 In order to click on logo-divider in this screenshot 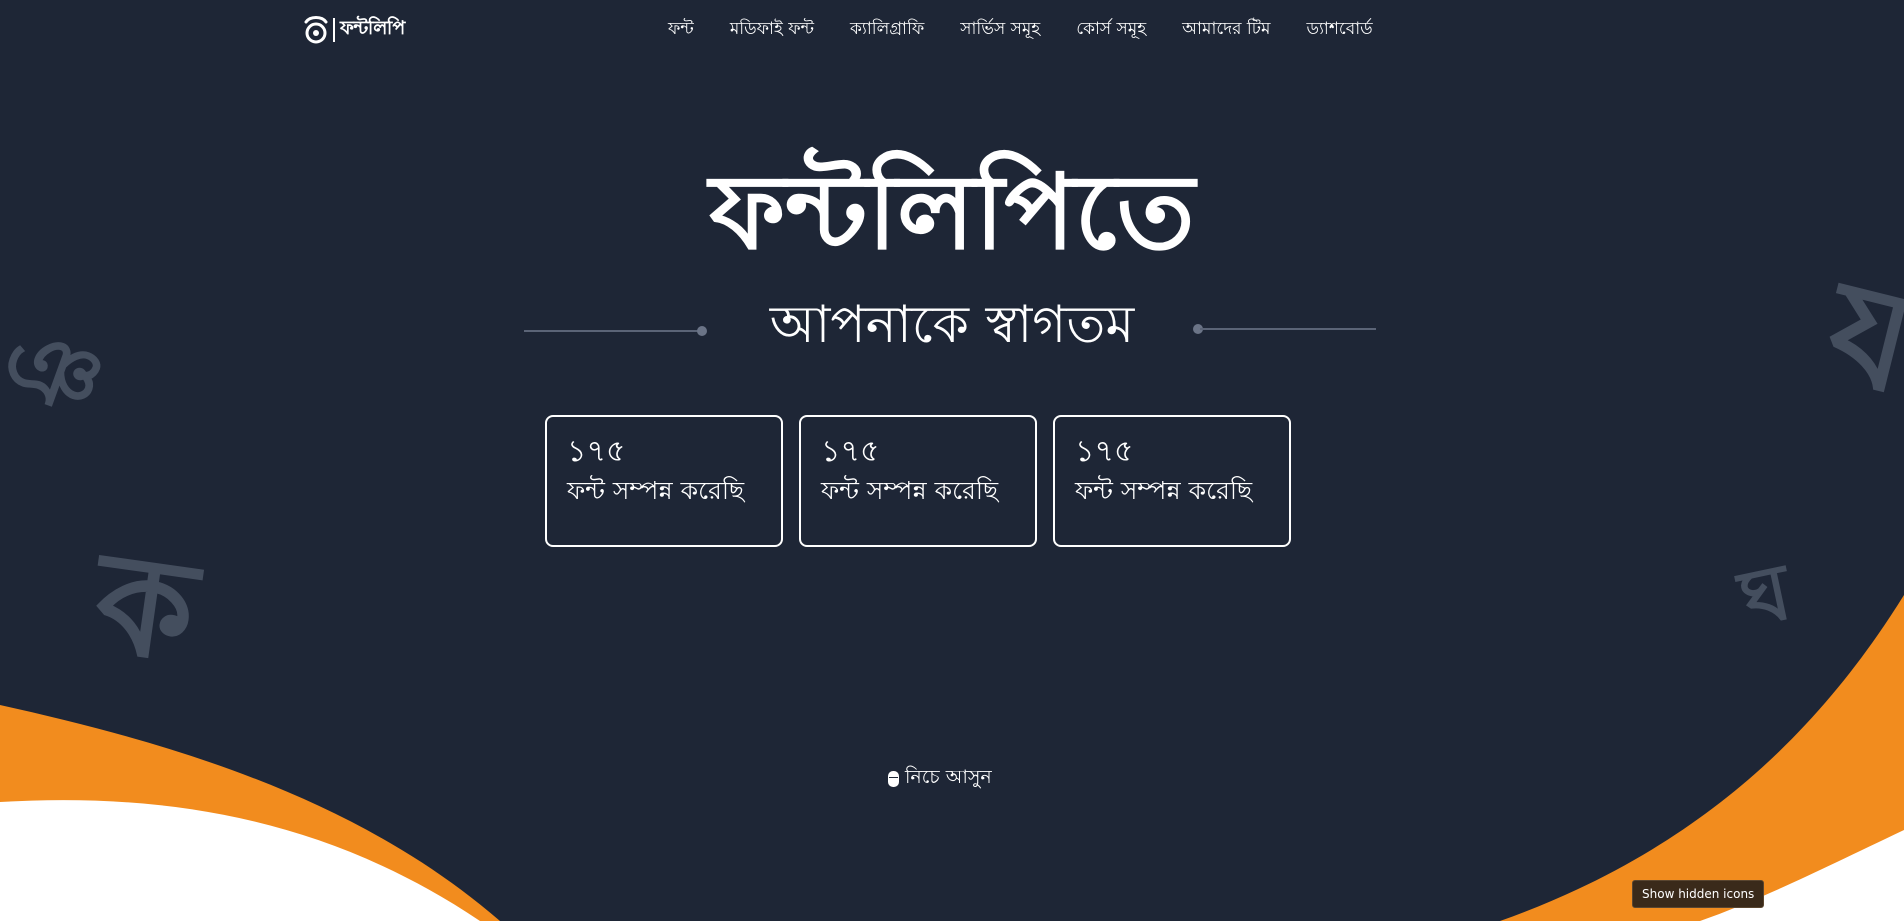, I will do `click(334, 30)`.